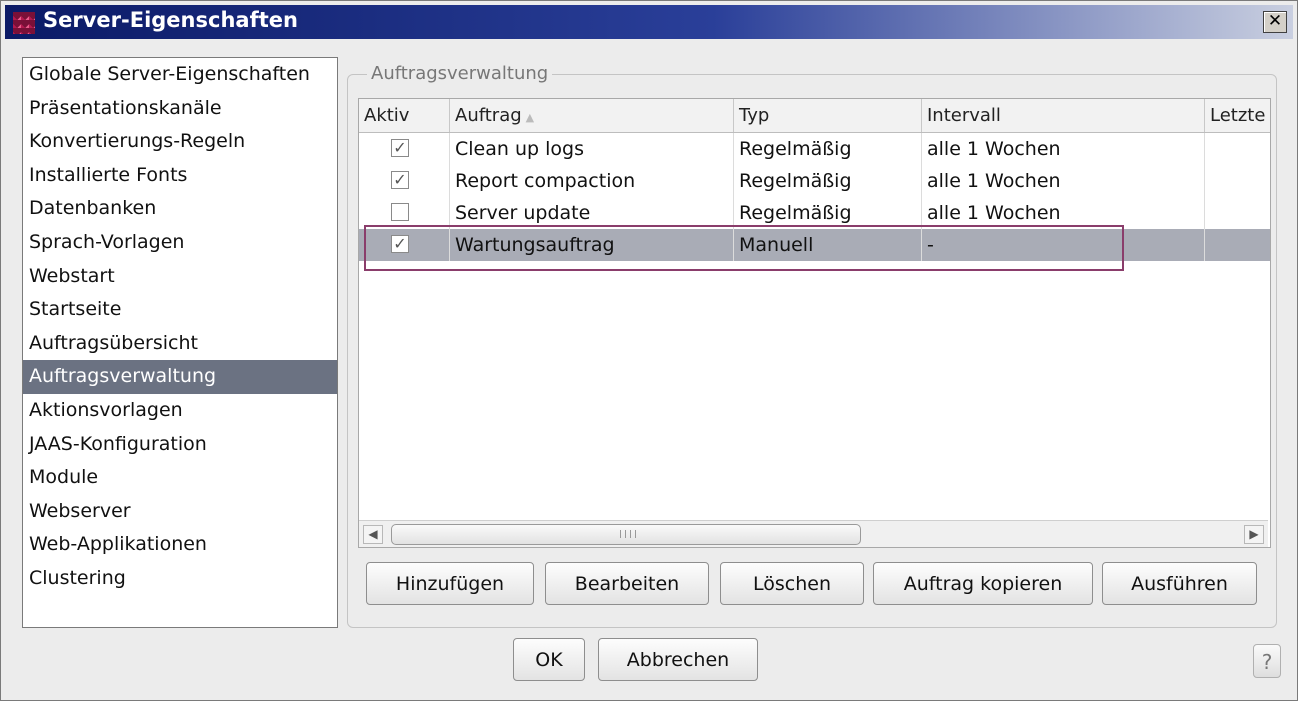 This screenshot has width=1298, height=701. What do you see at coordinates (180, 512) in the screenshot?
I see `sidebar-item: Webserver` at bounding box center [180, 512].